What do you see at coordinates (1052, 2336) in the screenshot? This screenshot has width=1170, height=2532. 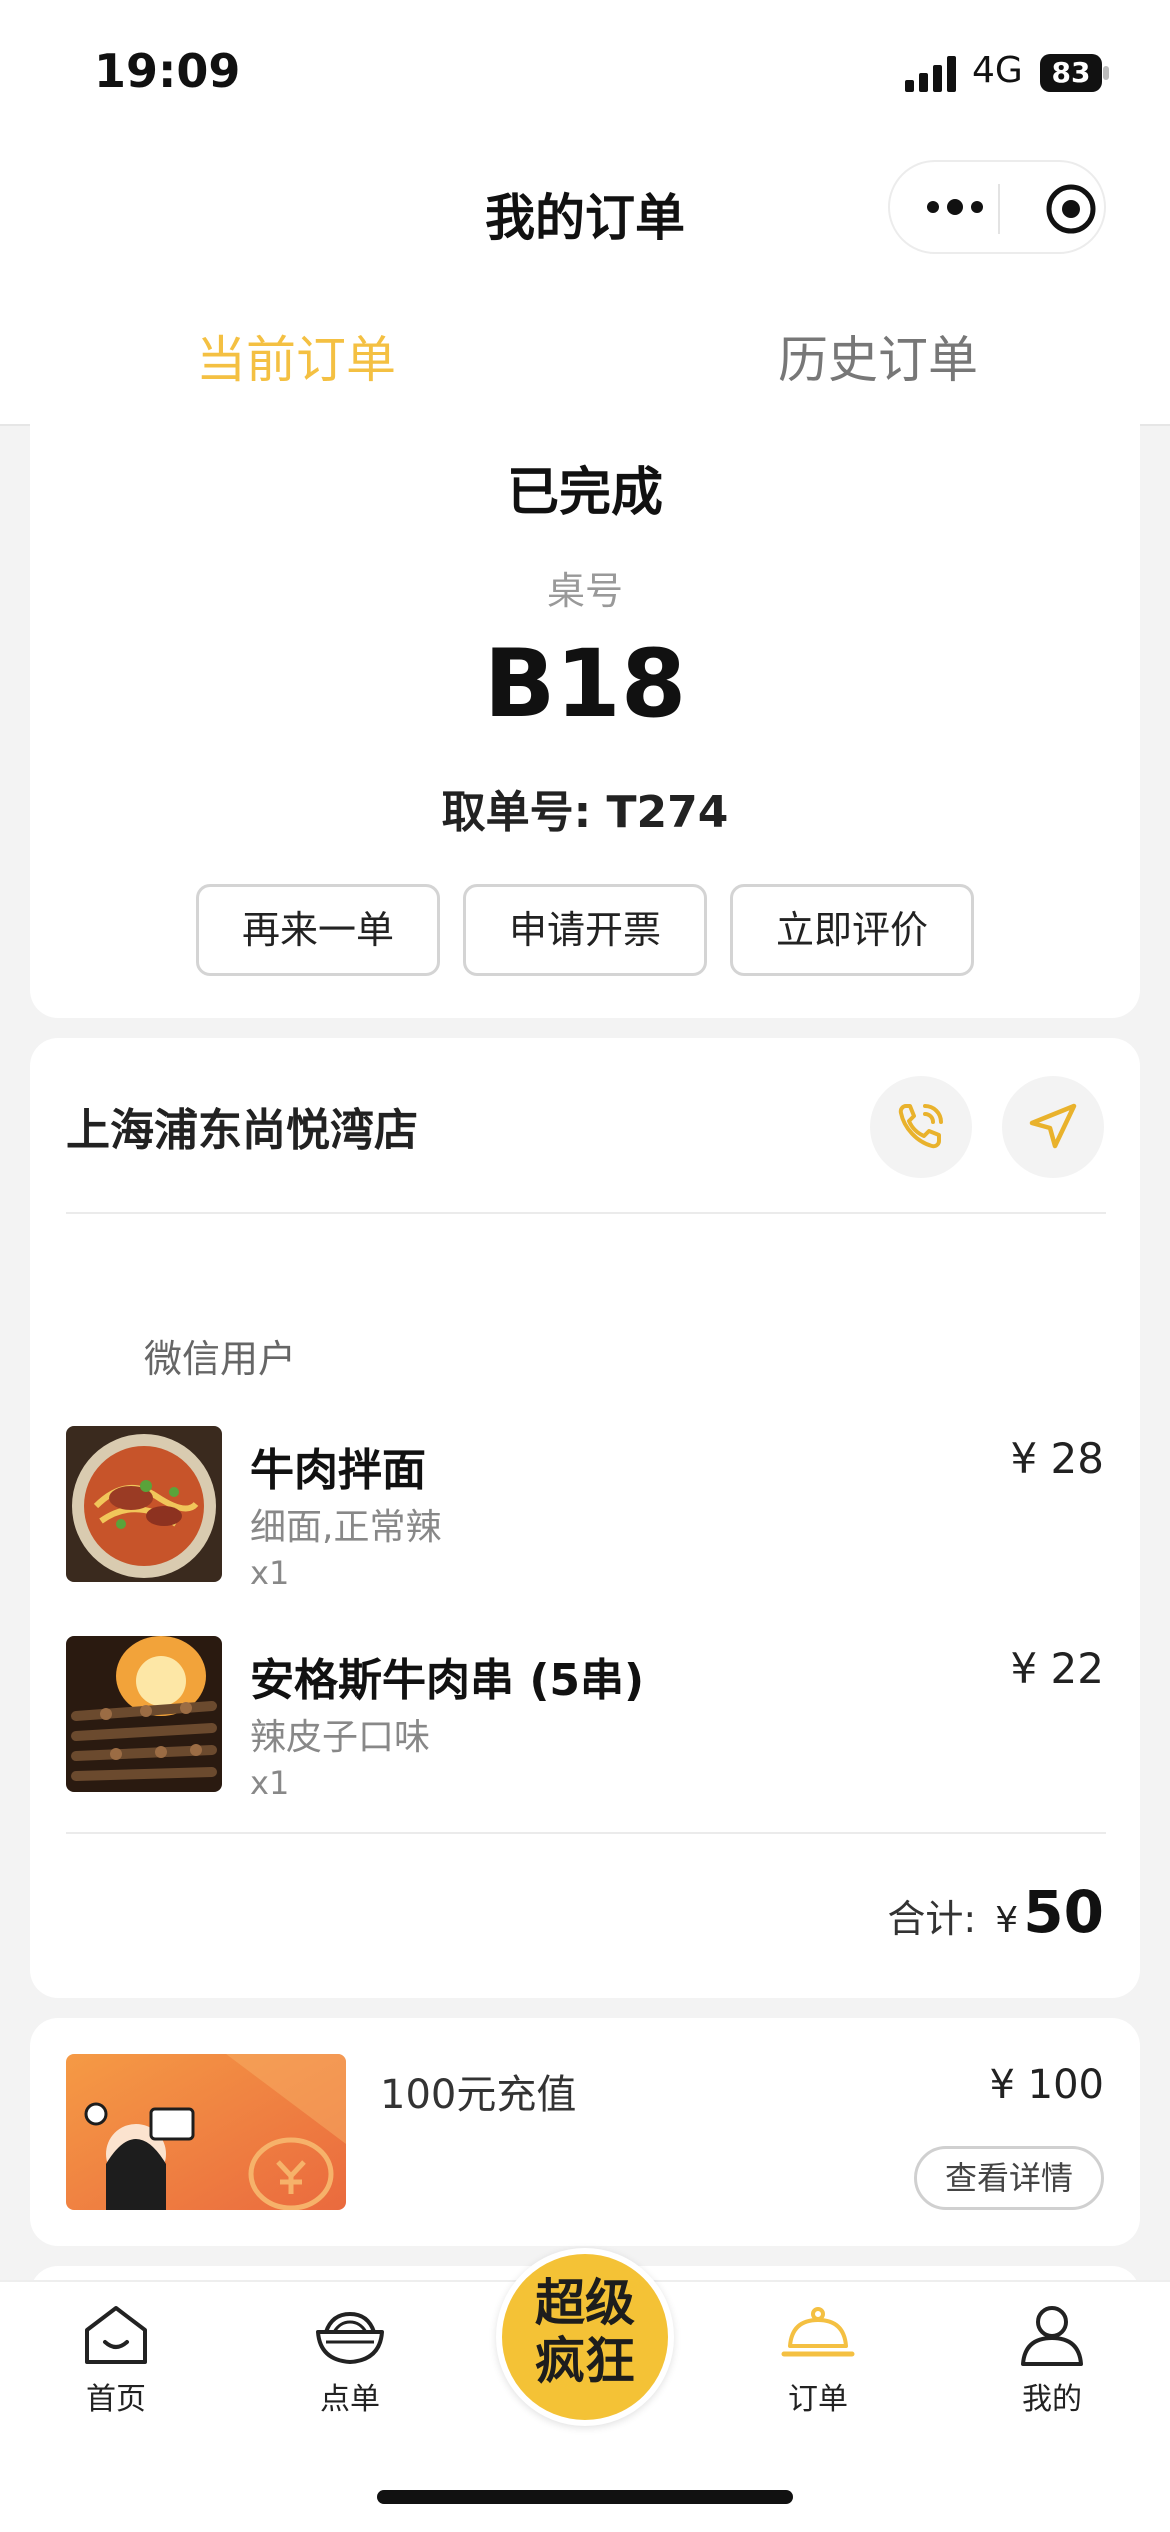 I see `user-icon` at bounding box center [1052, 2336].